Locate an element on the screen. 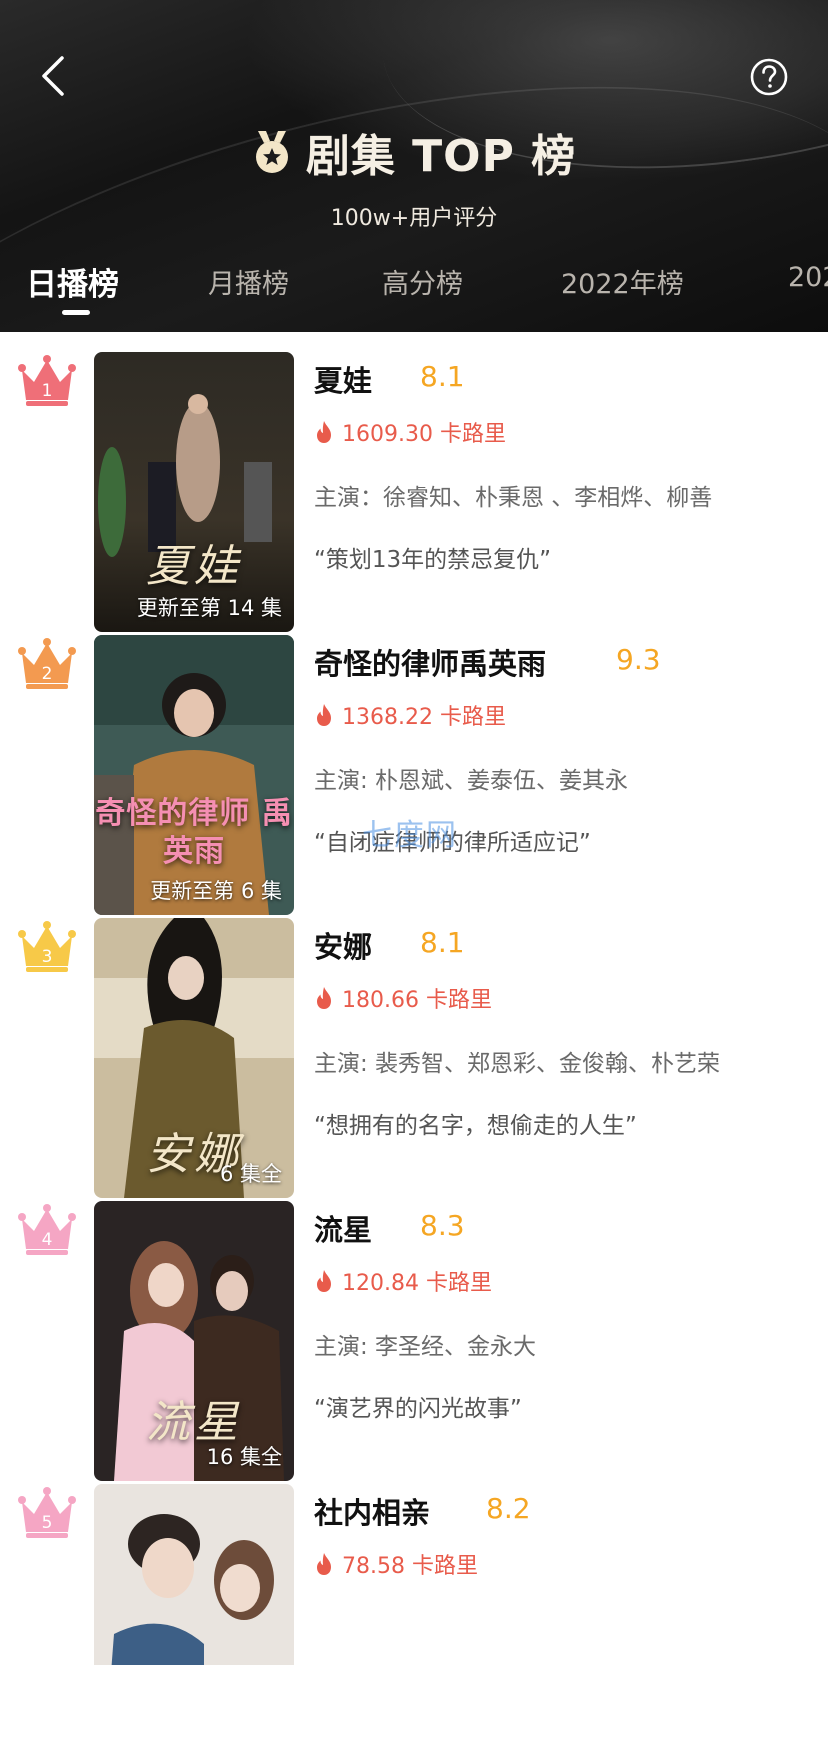 This screenshot has height=1764, width=828. score: 8.3 is located at coordinates (442, 1225).